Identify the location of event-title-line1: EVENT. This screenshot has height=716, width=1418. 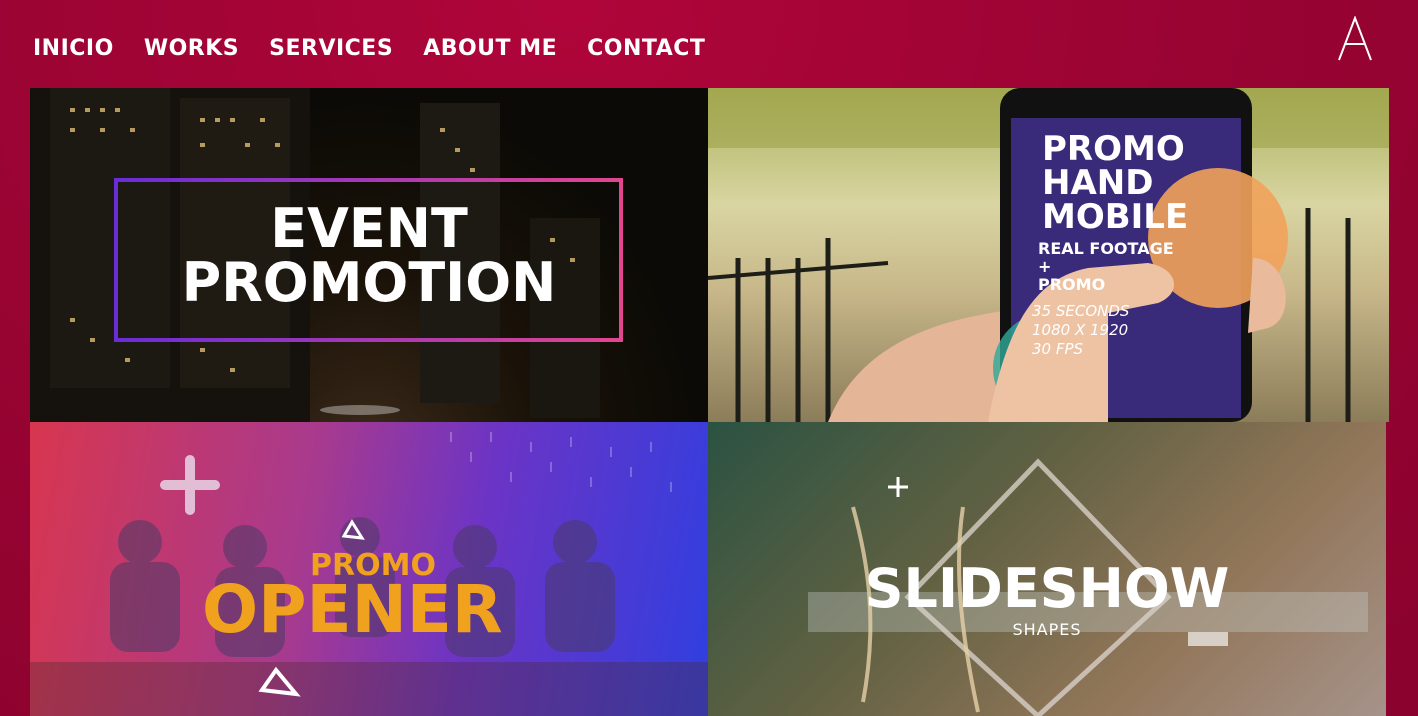
(369, 228).